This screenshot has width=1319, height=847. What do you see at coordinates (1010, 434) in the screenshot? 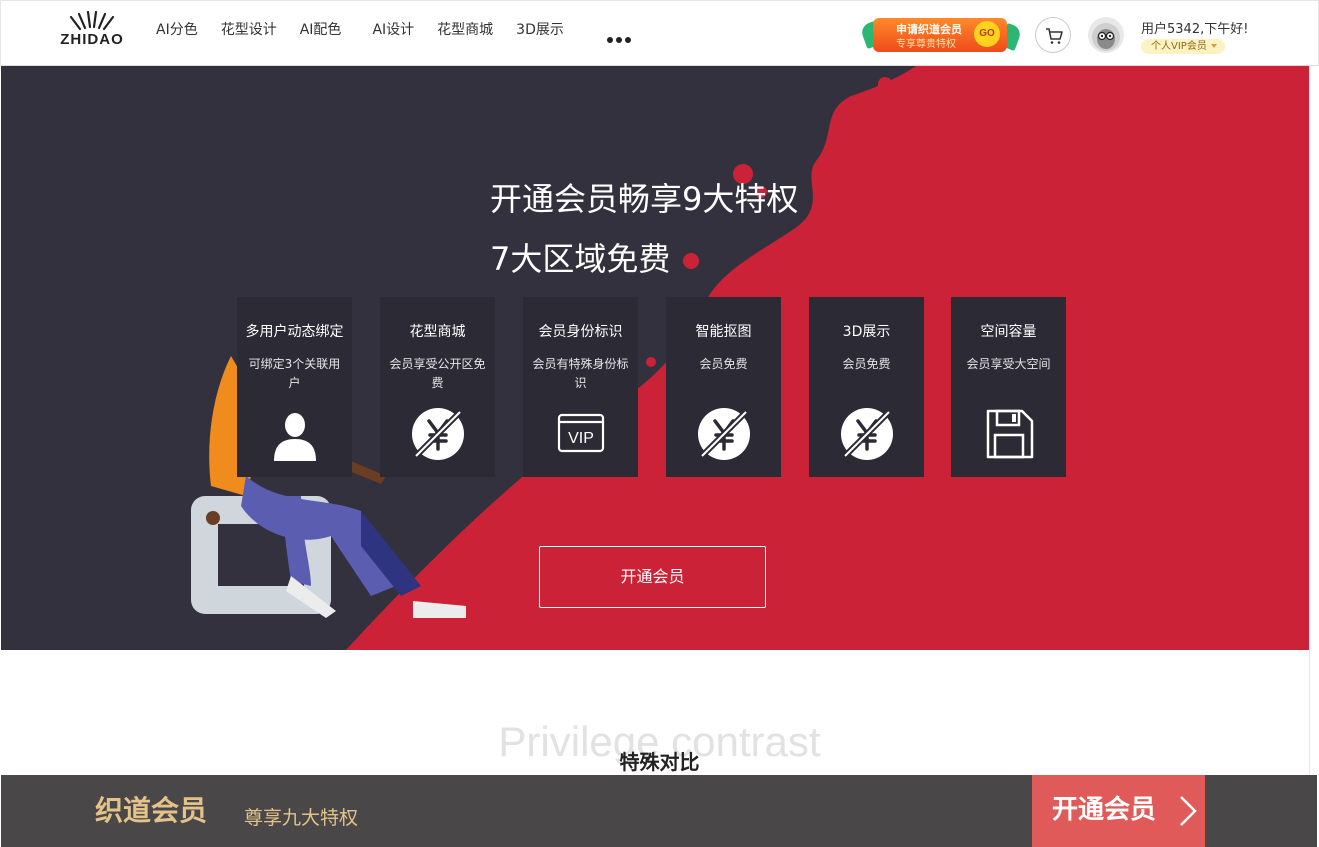
I see `storage-icon` at bounding box center [1010, 434].